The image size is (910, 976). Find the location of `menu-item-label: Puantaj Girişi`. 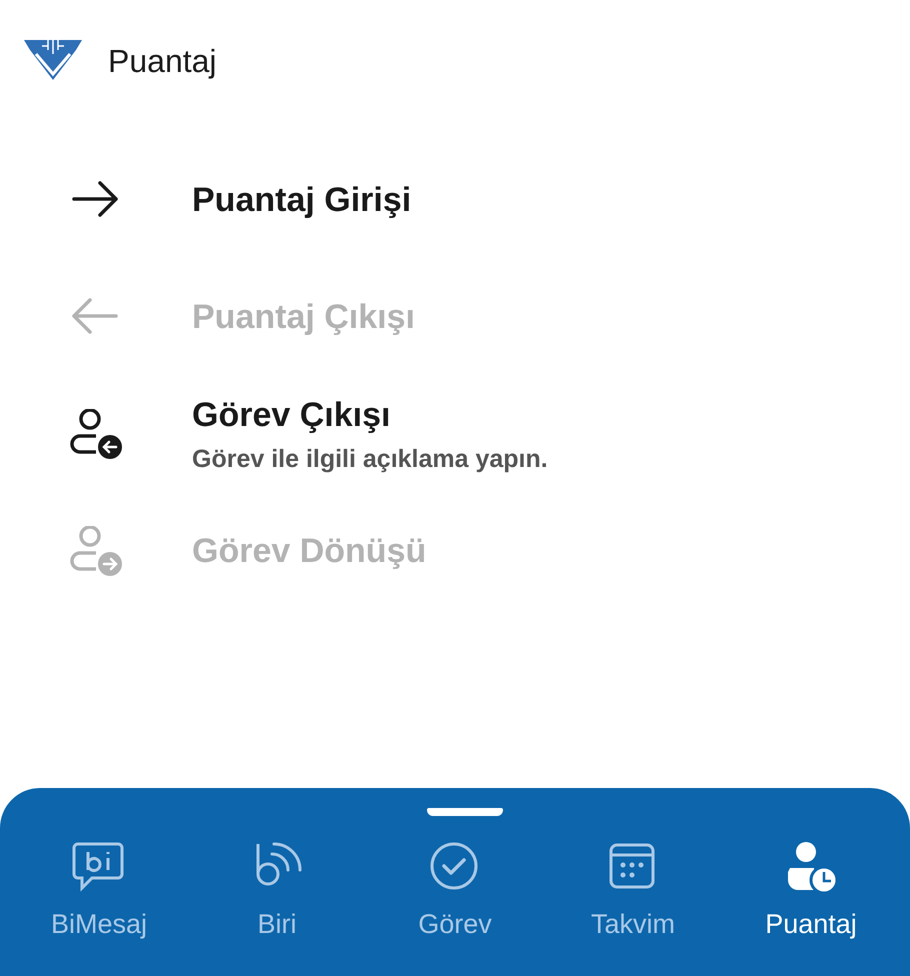

menu-item-label: Puantaj Girişi is located at coordinates (302, 200).